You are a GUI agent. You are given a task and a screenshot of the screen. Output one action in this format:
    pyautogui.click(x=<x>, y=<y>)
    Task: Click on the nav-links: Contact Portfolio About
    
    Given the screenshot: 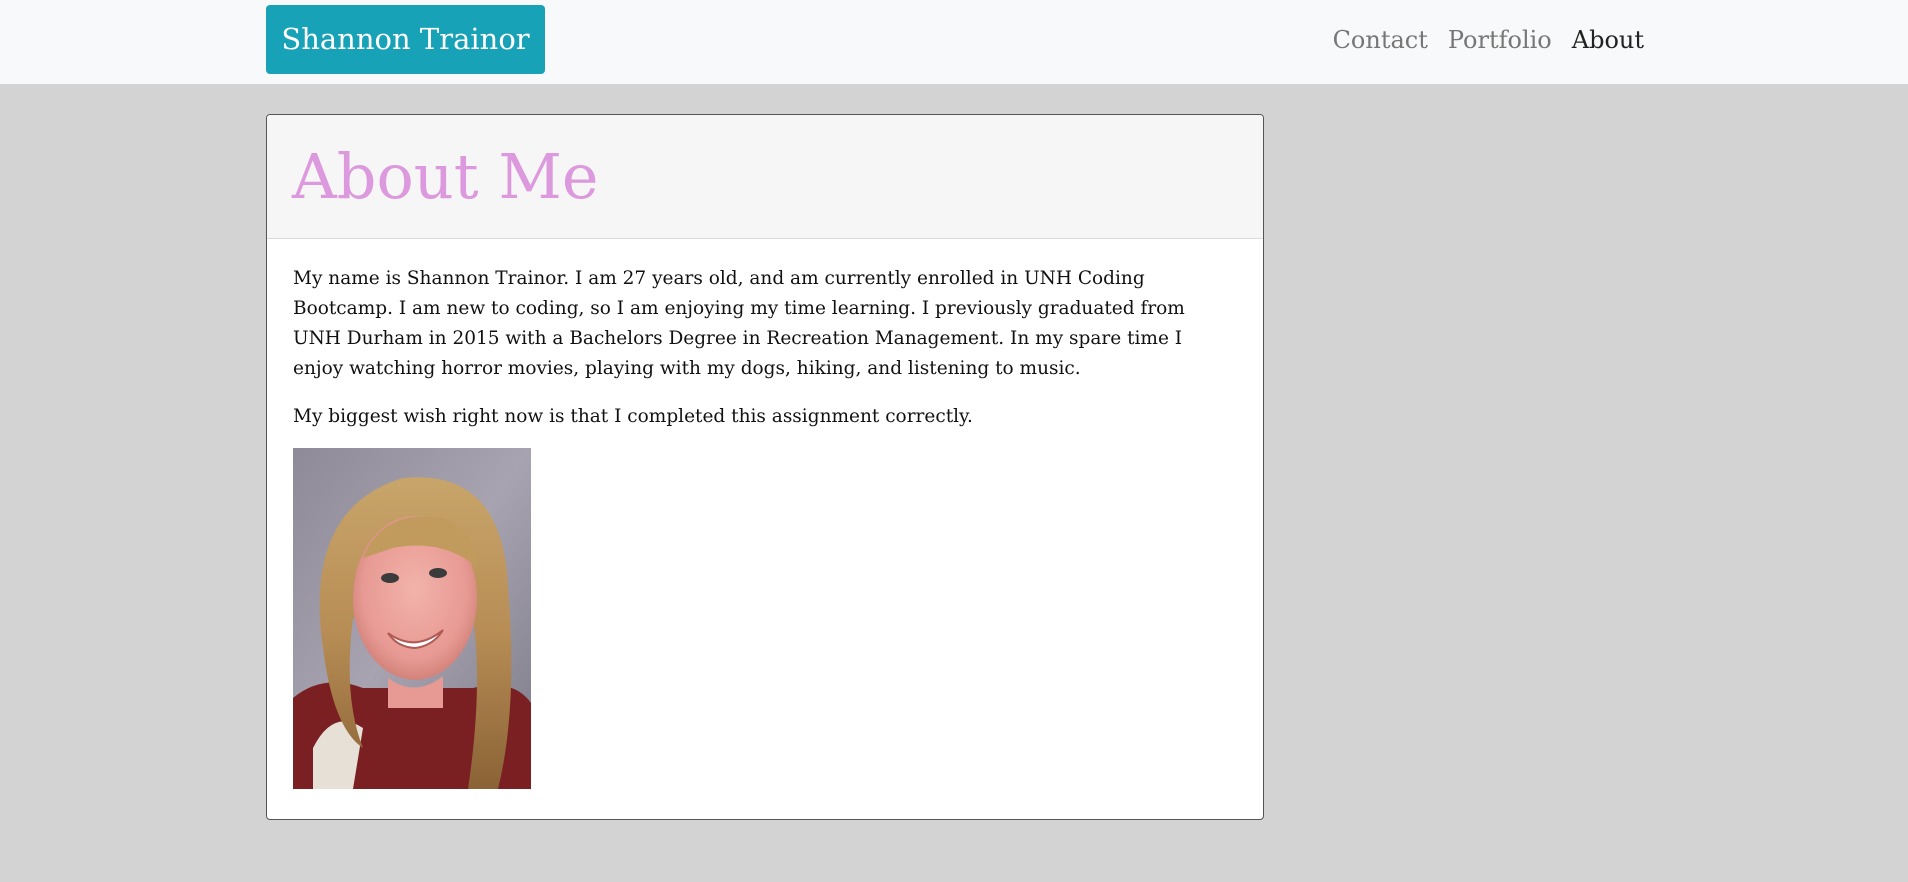 What is the action you would take?
    pyautogui.click(x=1488, y=40)
    